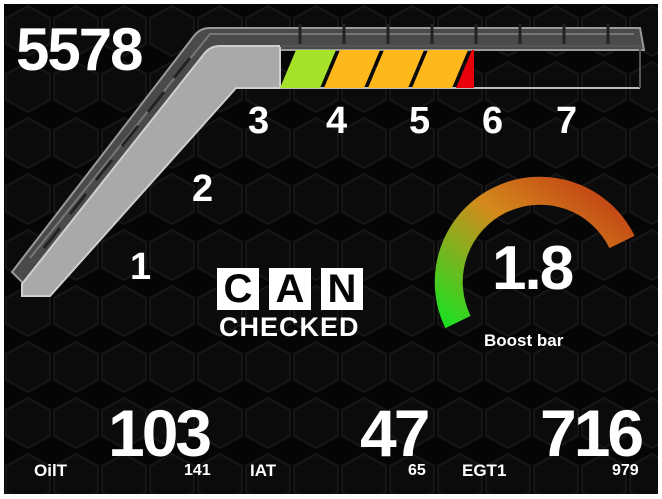 The width and height of the screenshot is (662, 499). I want to click on oilt-label: OilT, so click(51, 470).